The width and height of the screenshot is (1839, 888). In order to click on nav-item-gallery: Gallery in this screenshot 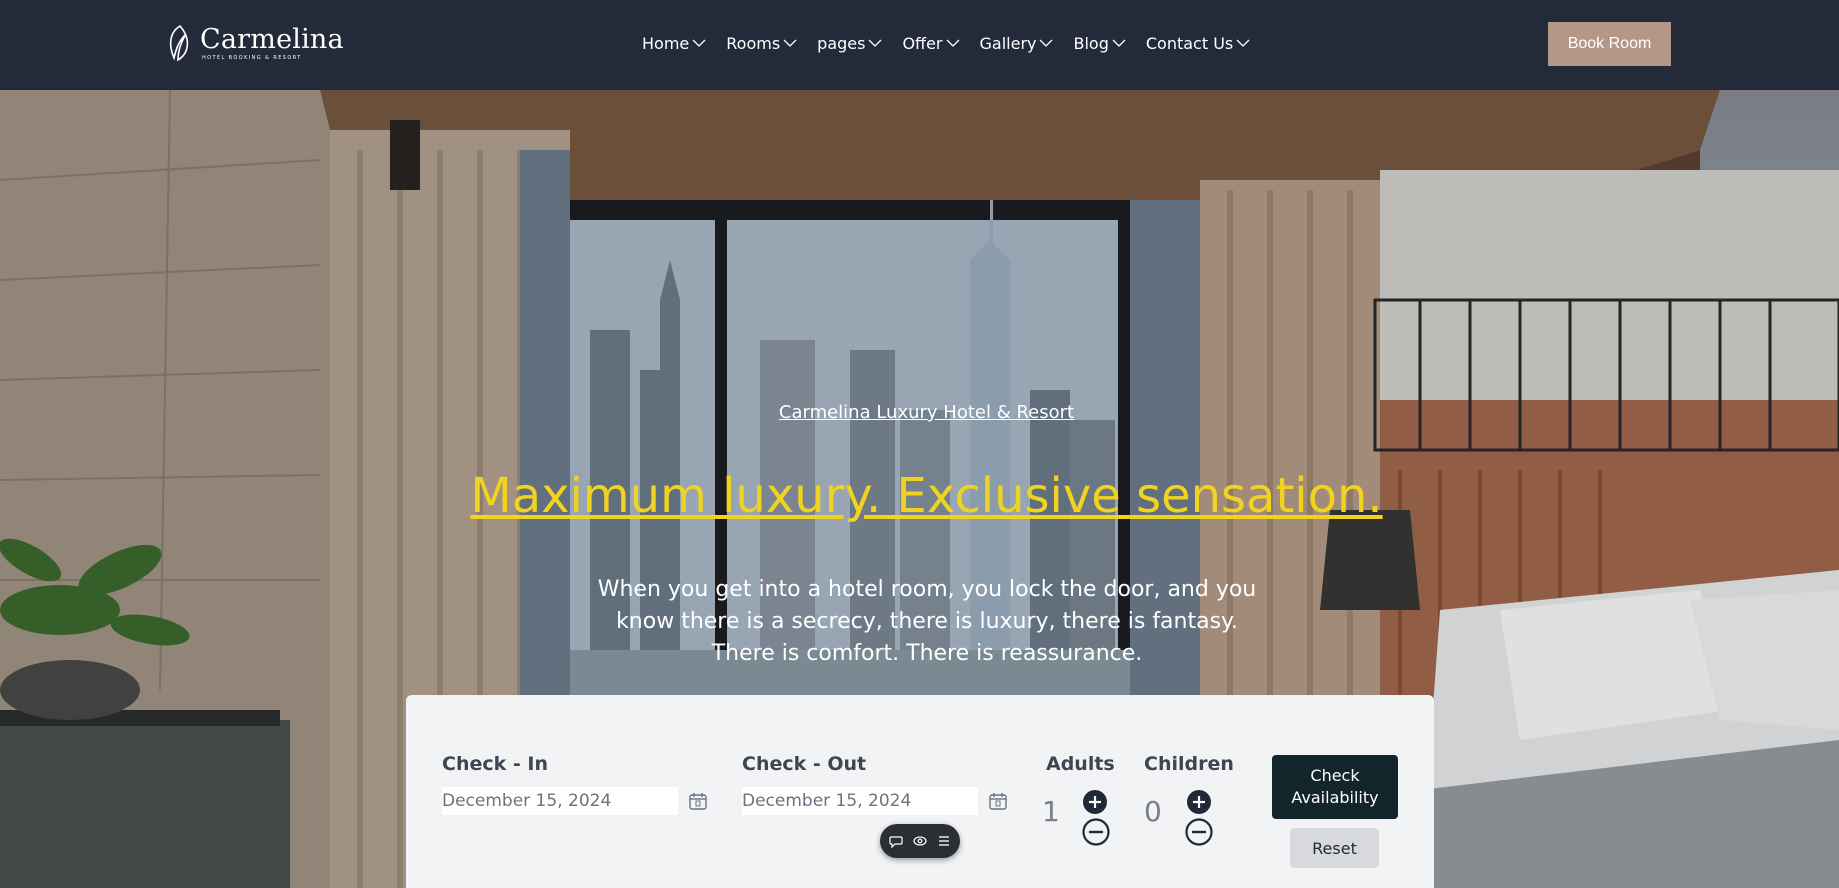, I will do `click(1017, 43)`.